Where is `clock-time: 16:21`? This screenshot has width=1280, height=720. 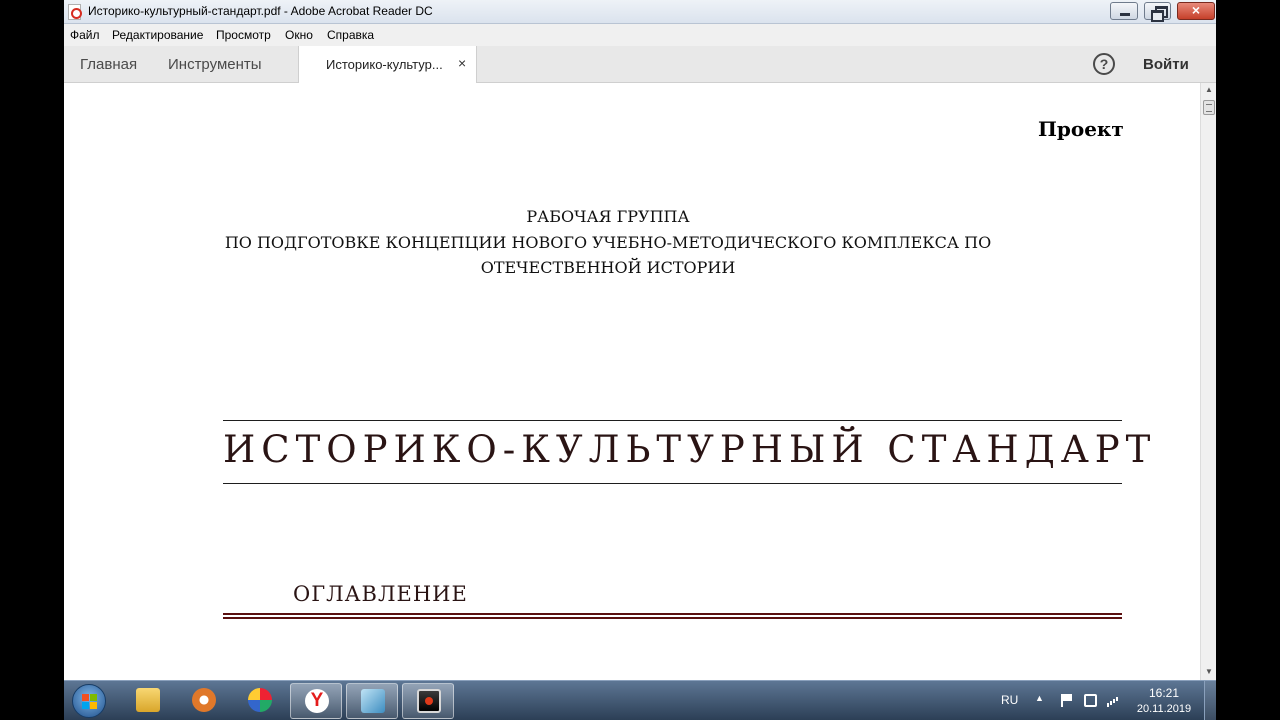 clock-time: 16:21 is located at coordinates (1164, 693).